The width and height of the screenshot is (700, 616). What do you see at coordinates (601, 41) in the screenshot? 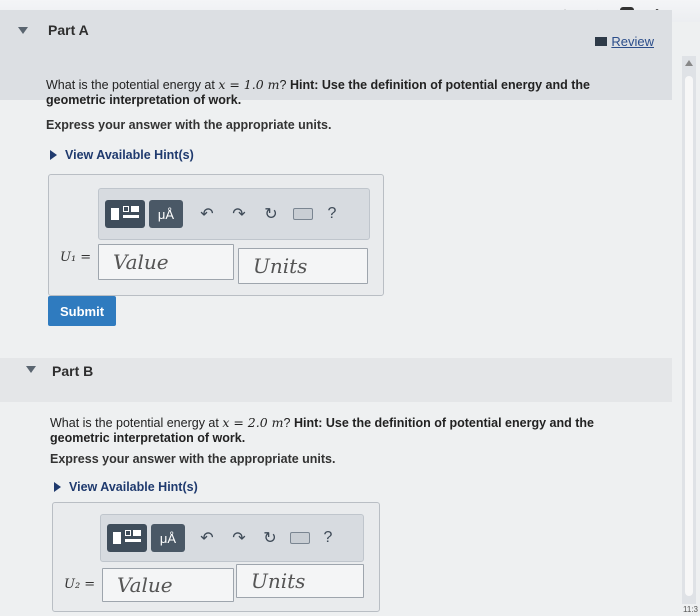
I see `review-book-icon` at bounding box center [601, 41].